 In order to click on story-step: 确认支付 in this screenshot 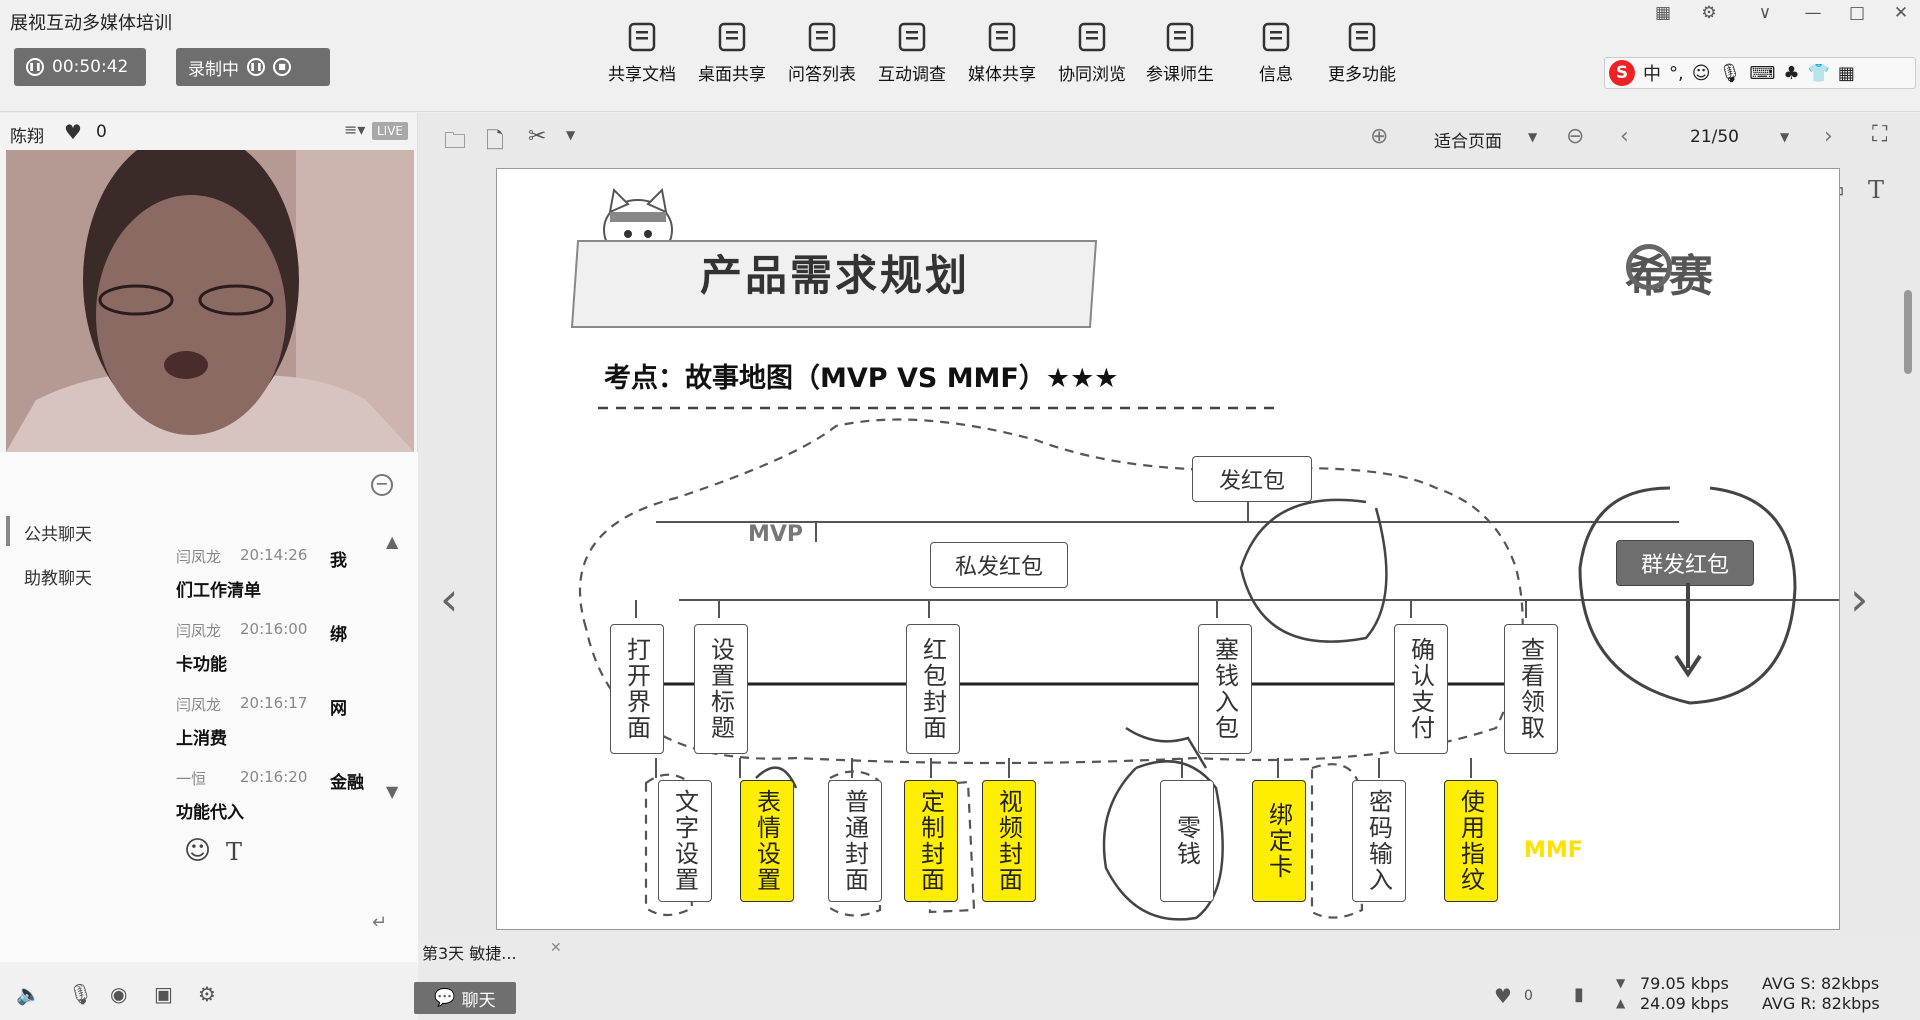, I will do `click(1421, 689)`.